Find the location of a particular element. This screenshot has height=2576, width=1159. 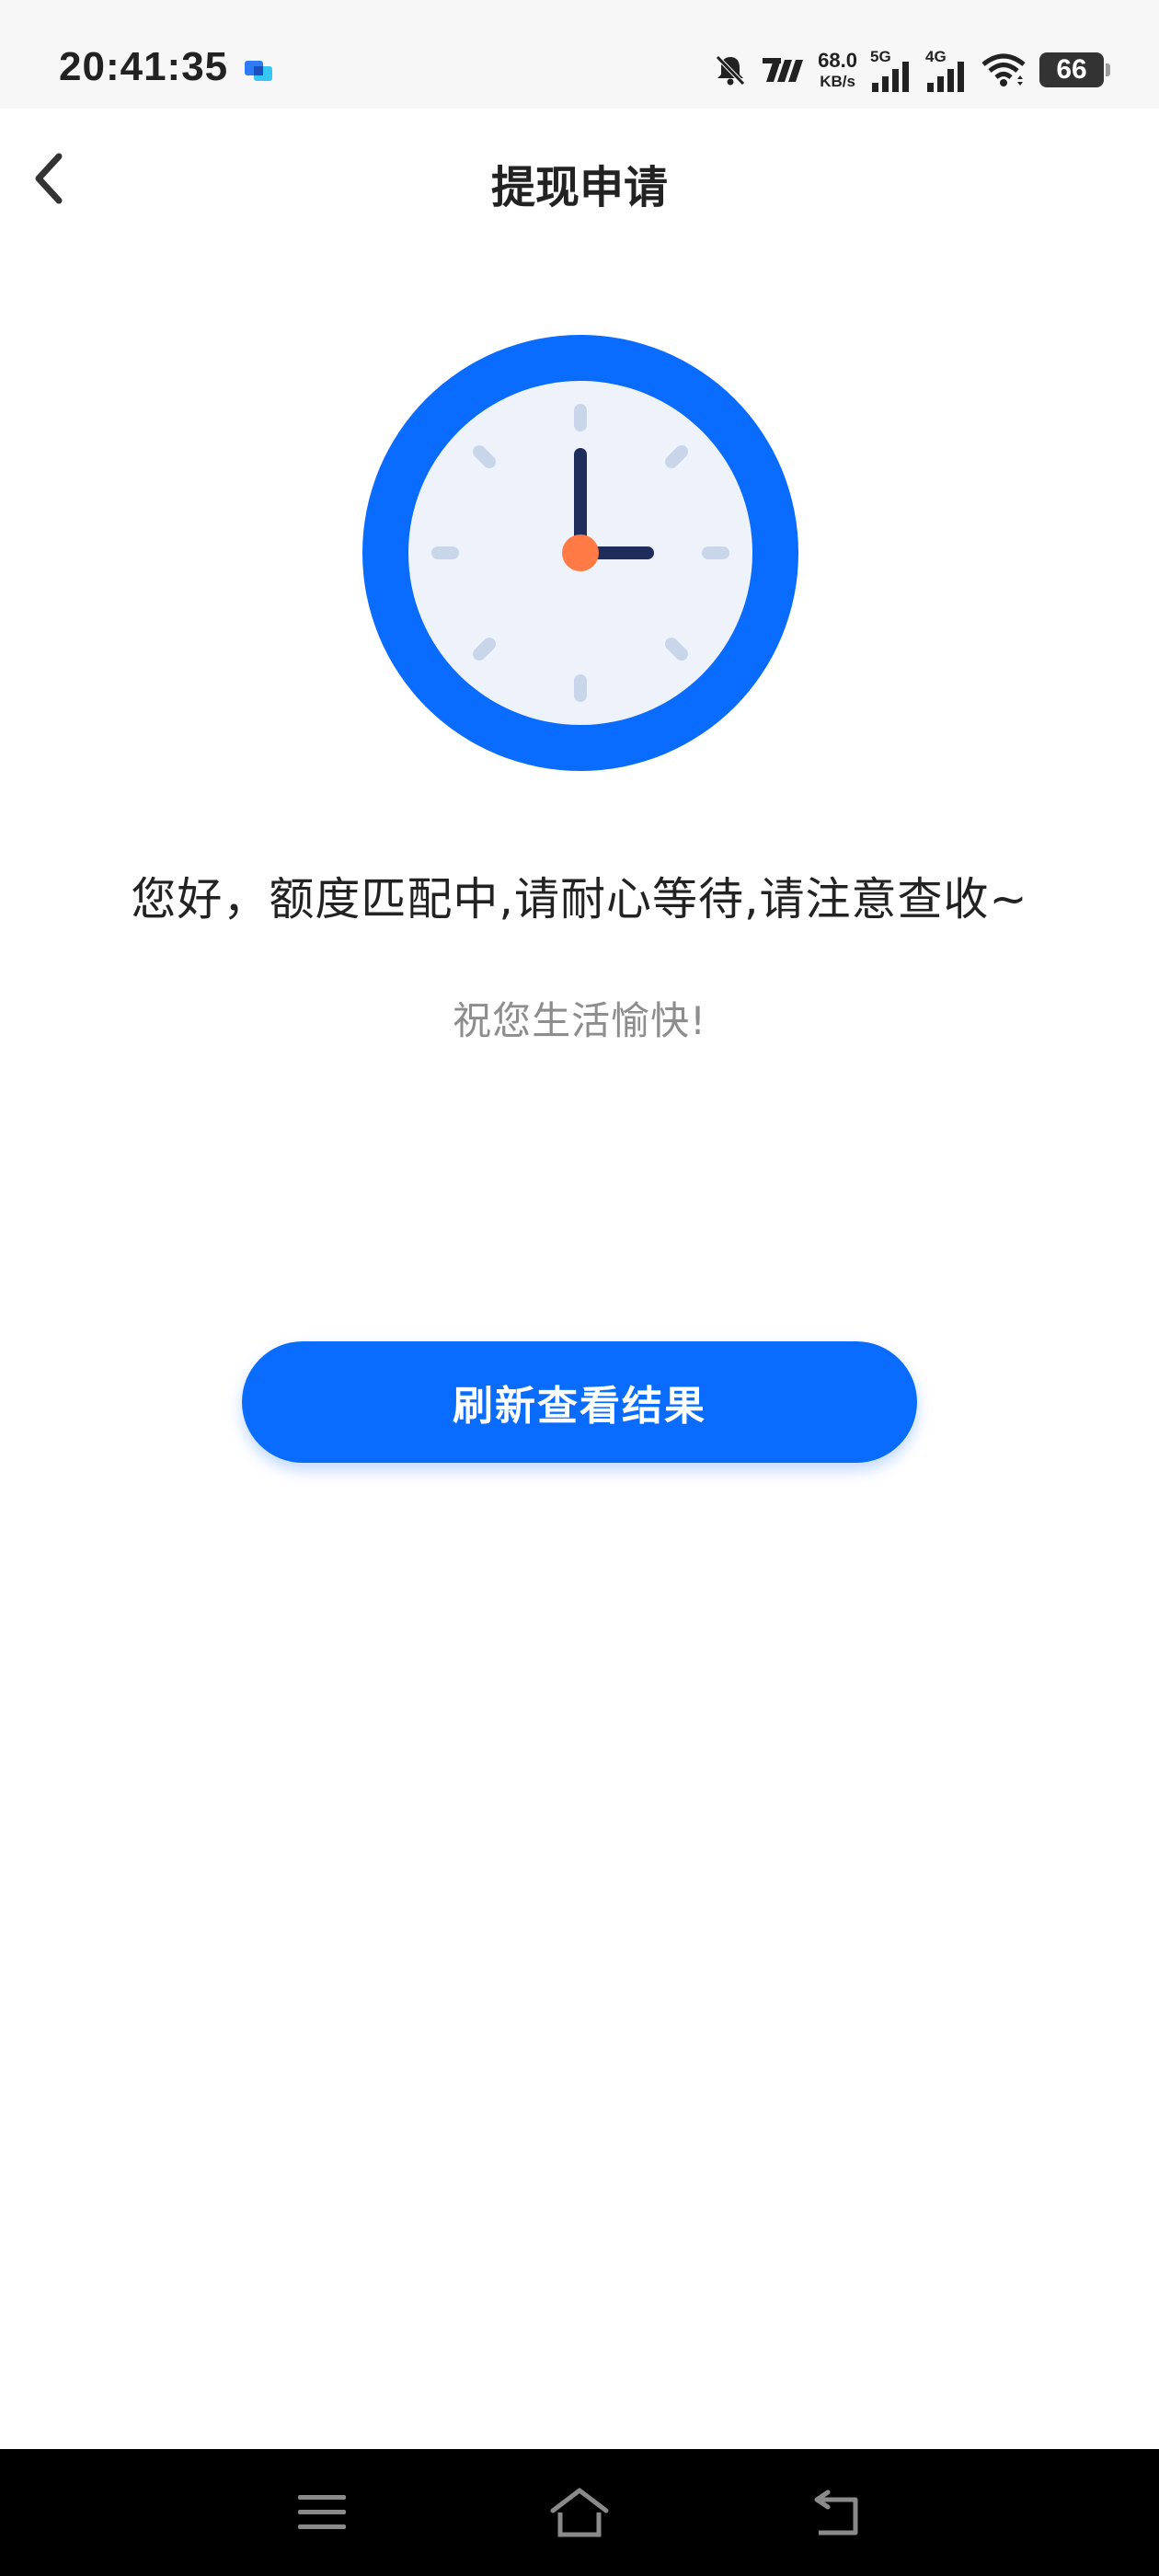

battery-indicator: 66 is located at coordinates (1074, 69).